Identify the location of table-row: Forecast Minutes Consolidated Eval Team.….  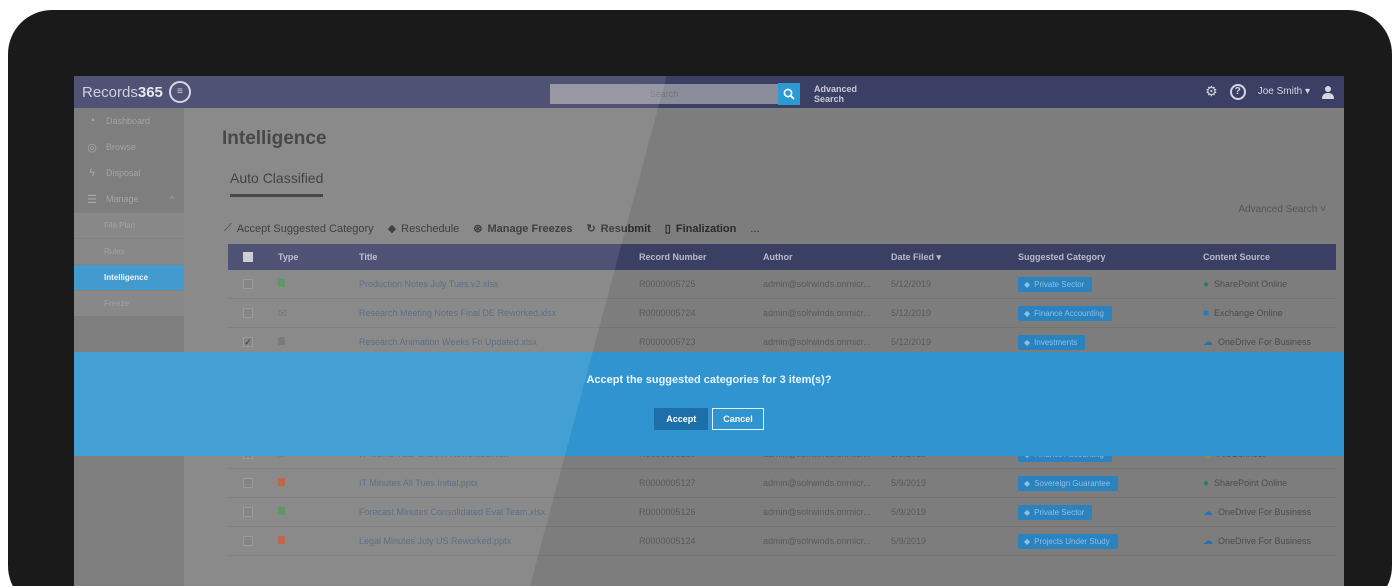
(782, 512).